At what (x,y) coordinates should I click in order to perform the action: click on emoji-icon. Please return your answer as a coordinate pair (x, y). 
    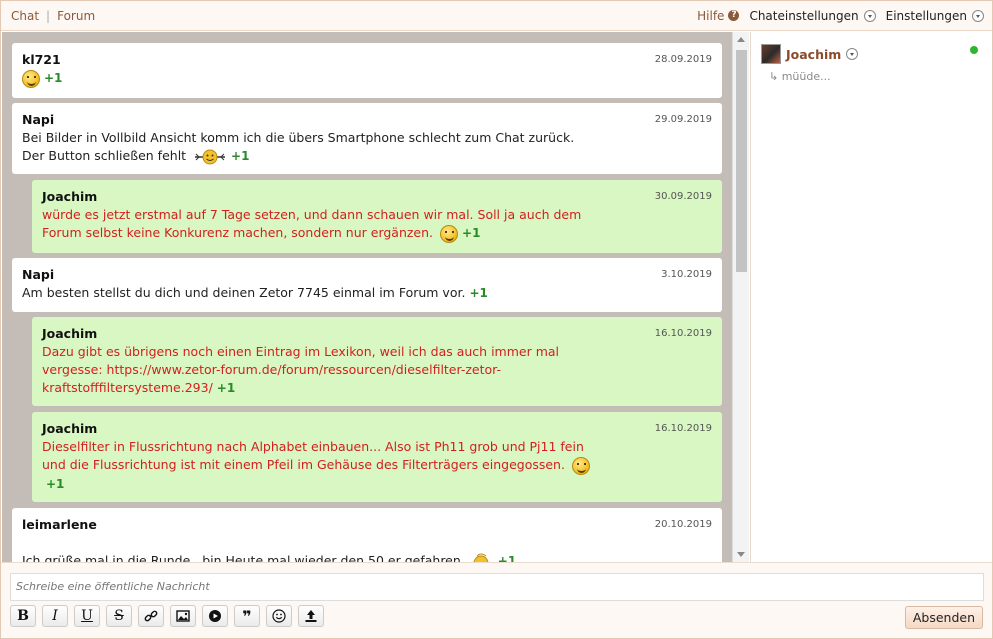
    Looking at the image, I should click on (279, 616).